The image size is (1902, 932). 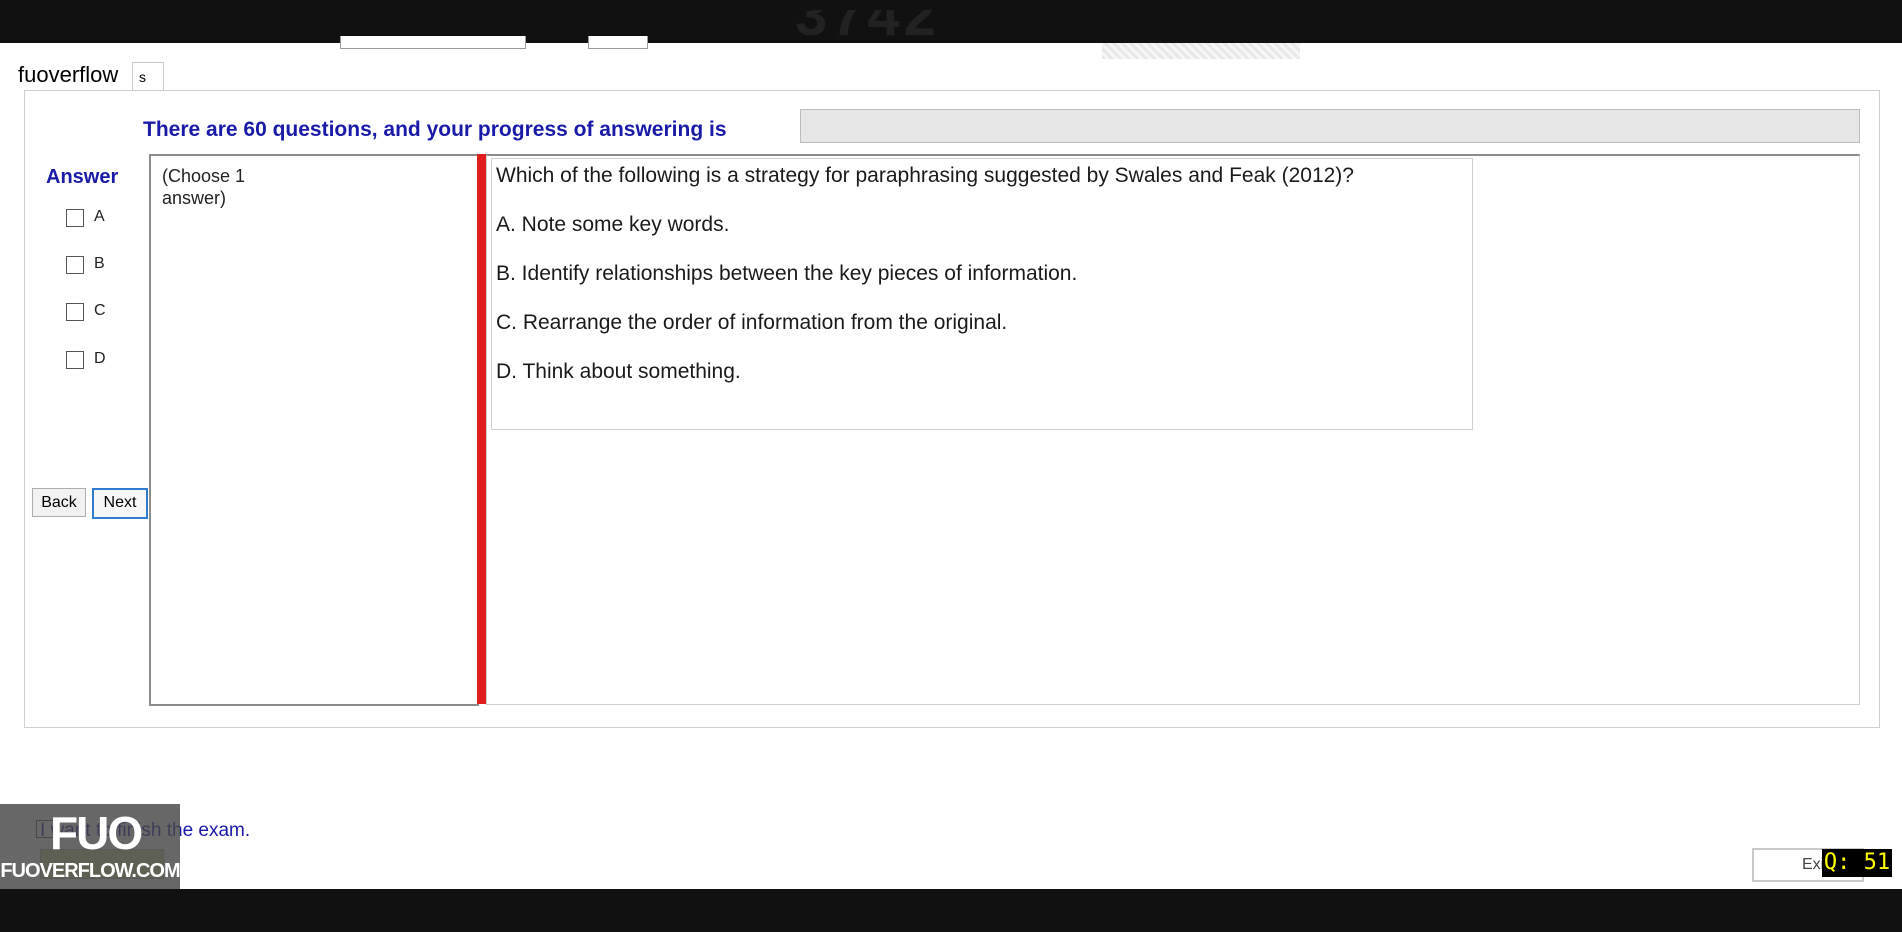 What do you see at coordinates (68, 74) in the screenshot?
I see `site-label: fuoverflow` at bounding box center [68, 74].